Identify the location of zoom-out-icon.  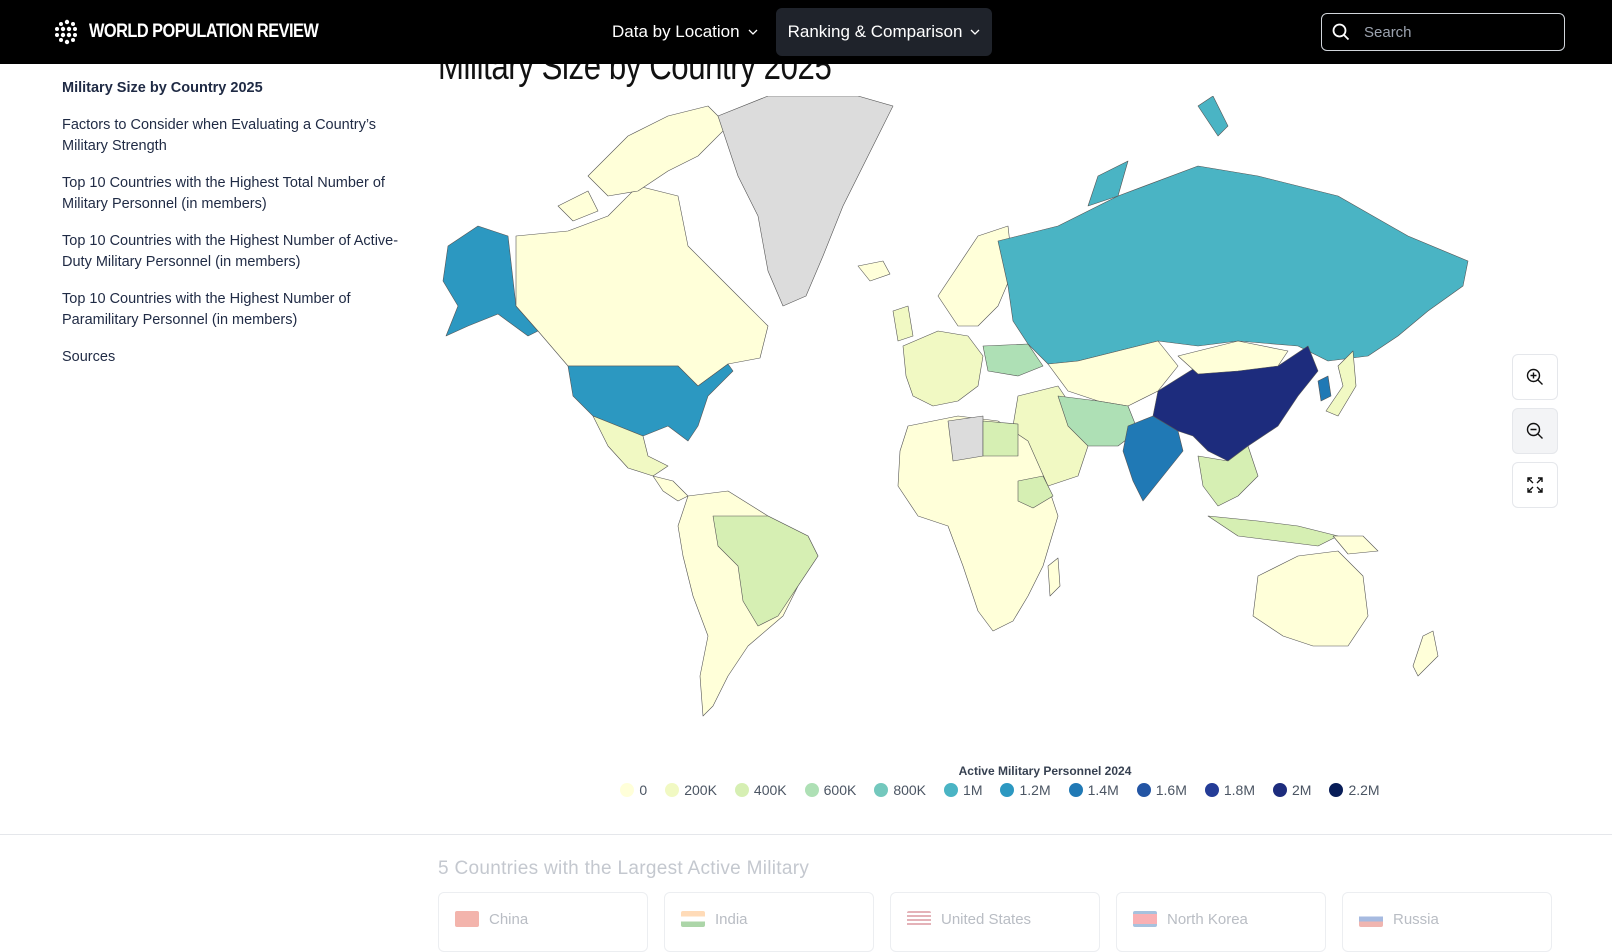
(1534, 430).